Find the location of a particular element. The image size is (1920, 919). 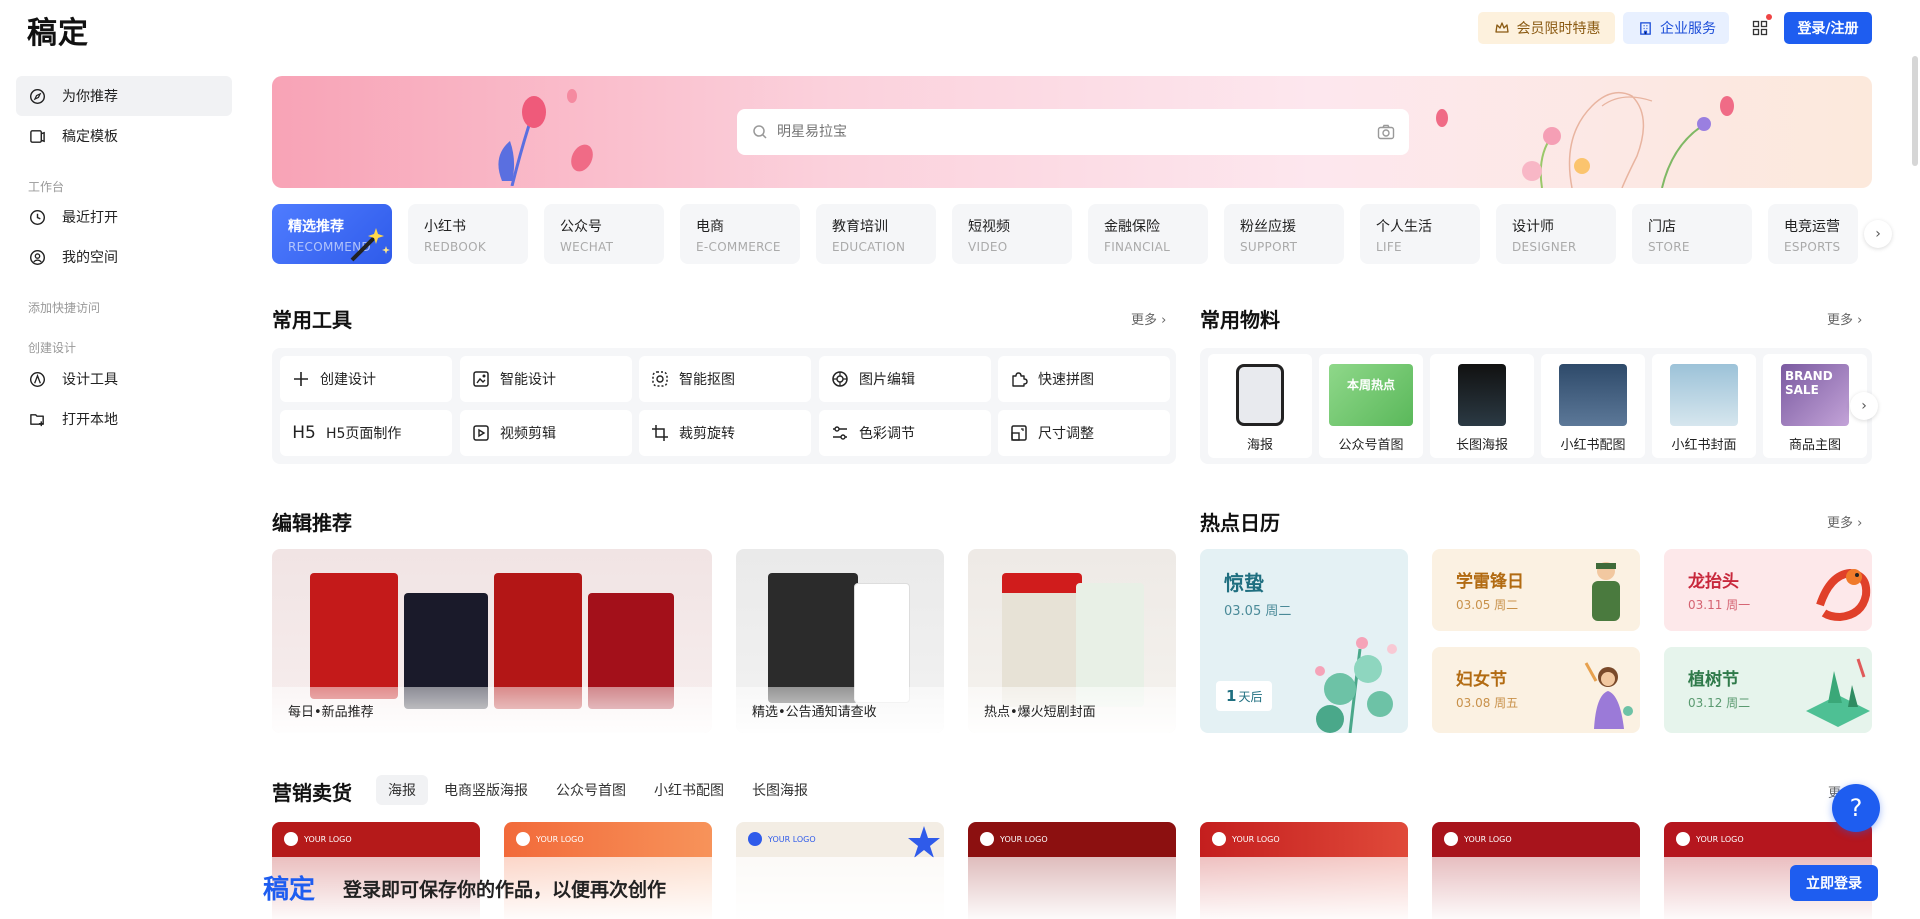

calendar-card-arbor-day: 植树节 03.12 周二 is located at coordinates (1768, 690).